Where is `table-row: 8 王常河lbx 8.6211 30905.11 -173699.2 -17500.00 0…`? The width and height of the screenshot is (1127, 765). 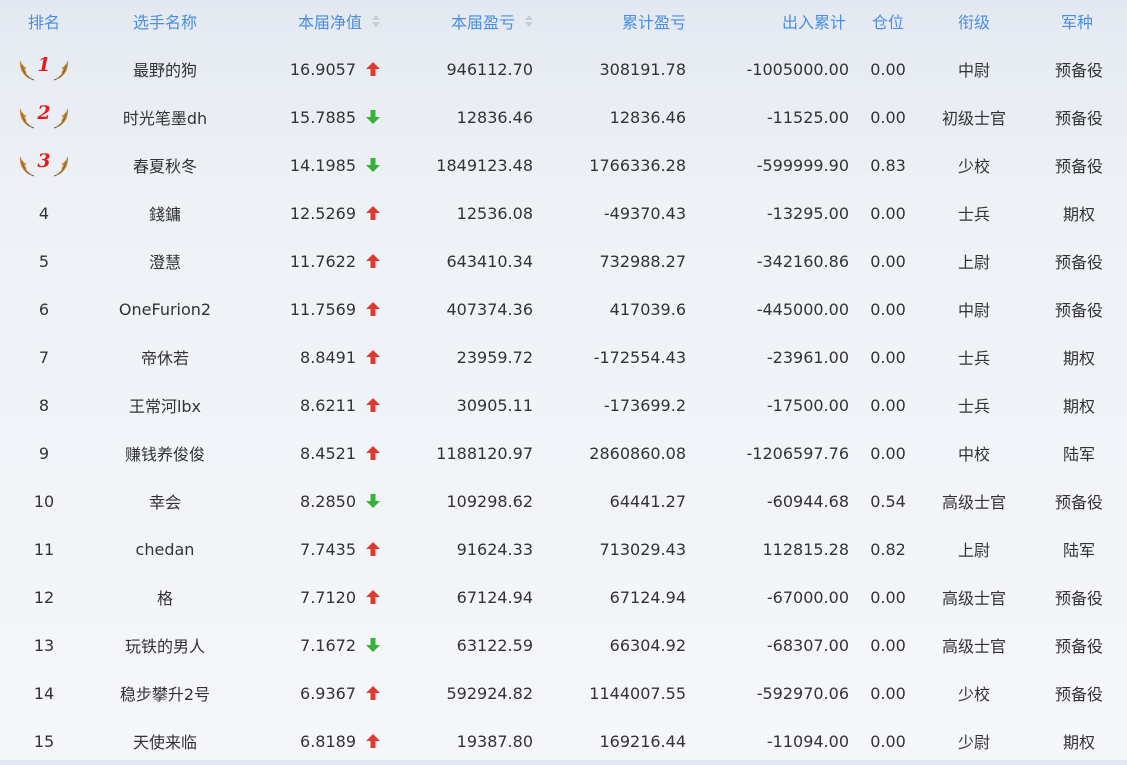 table-row: 8 王常河lbx 8.6211 30905.11 -173699.2 -17500.00 0… is located at coordinates (563, 405).